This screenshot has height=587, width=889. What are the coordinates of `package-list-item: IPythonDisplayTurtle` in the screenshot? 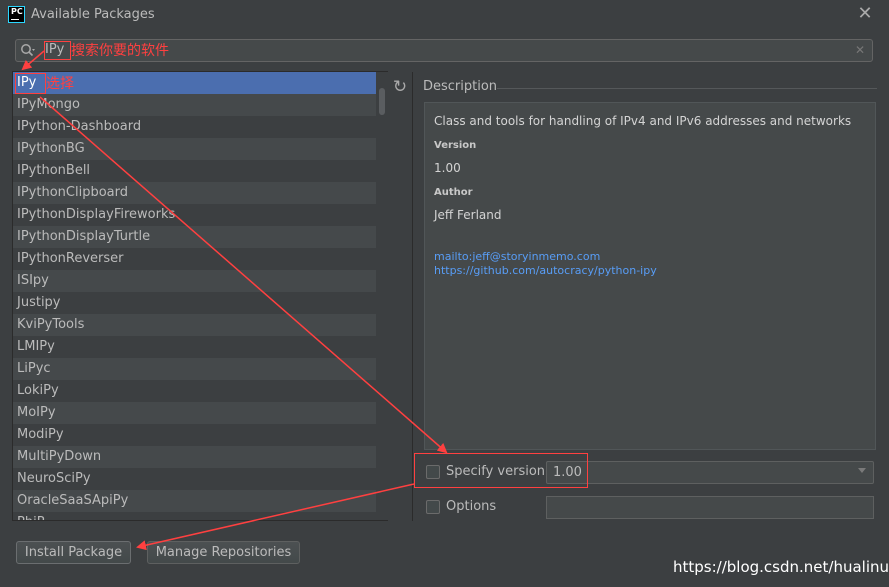 It's located at (200, 237).